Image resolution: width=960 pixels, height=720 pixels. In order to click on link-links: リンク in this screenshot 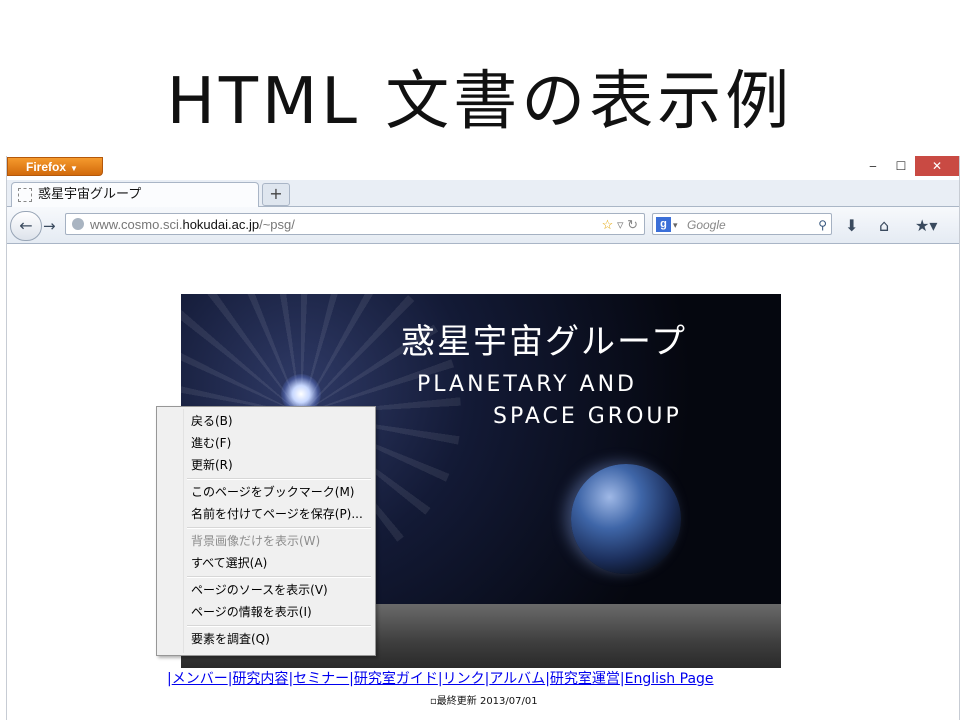, I will do `click(464, 679)`.